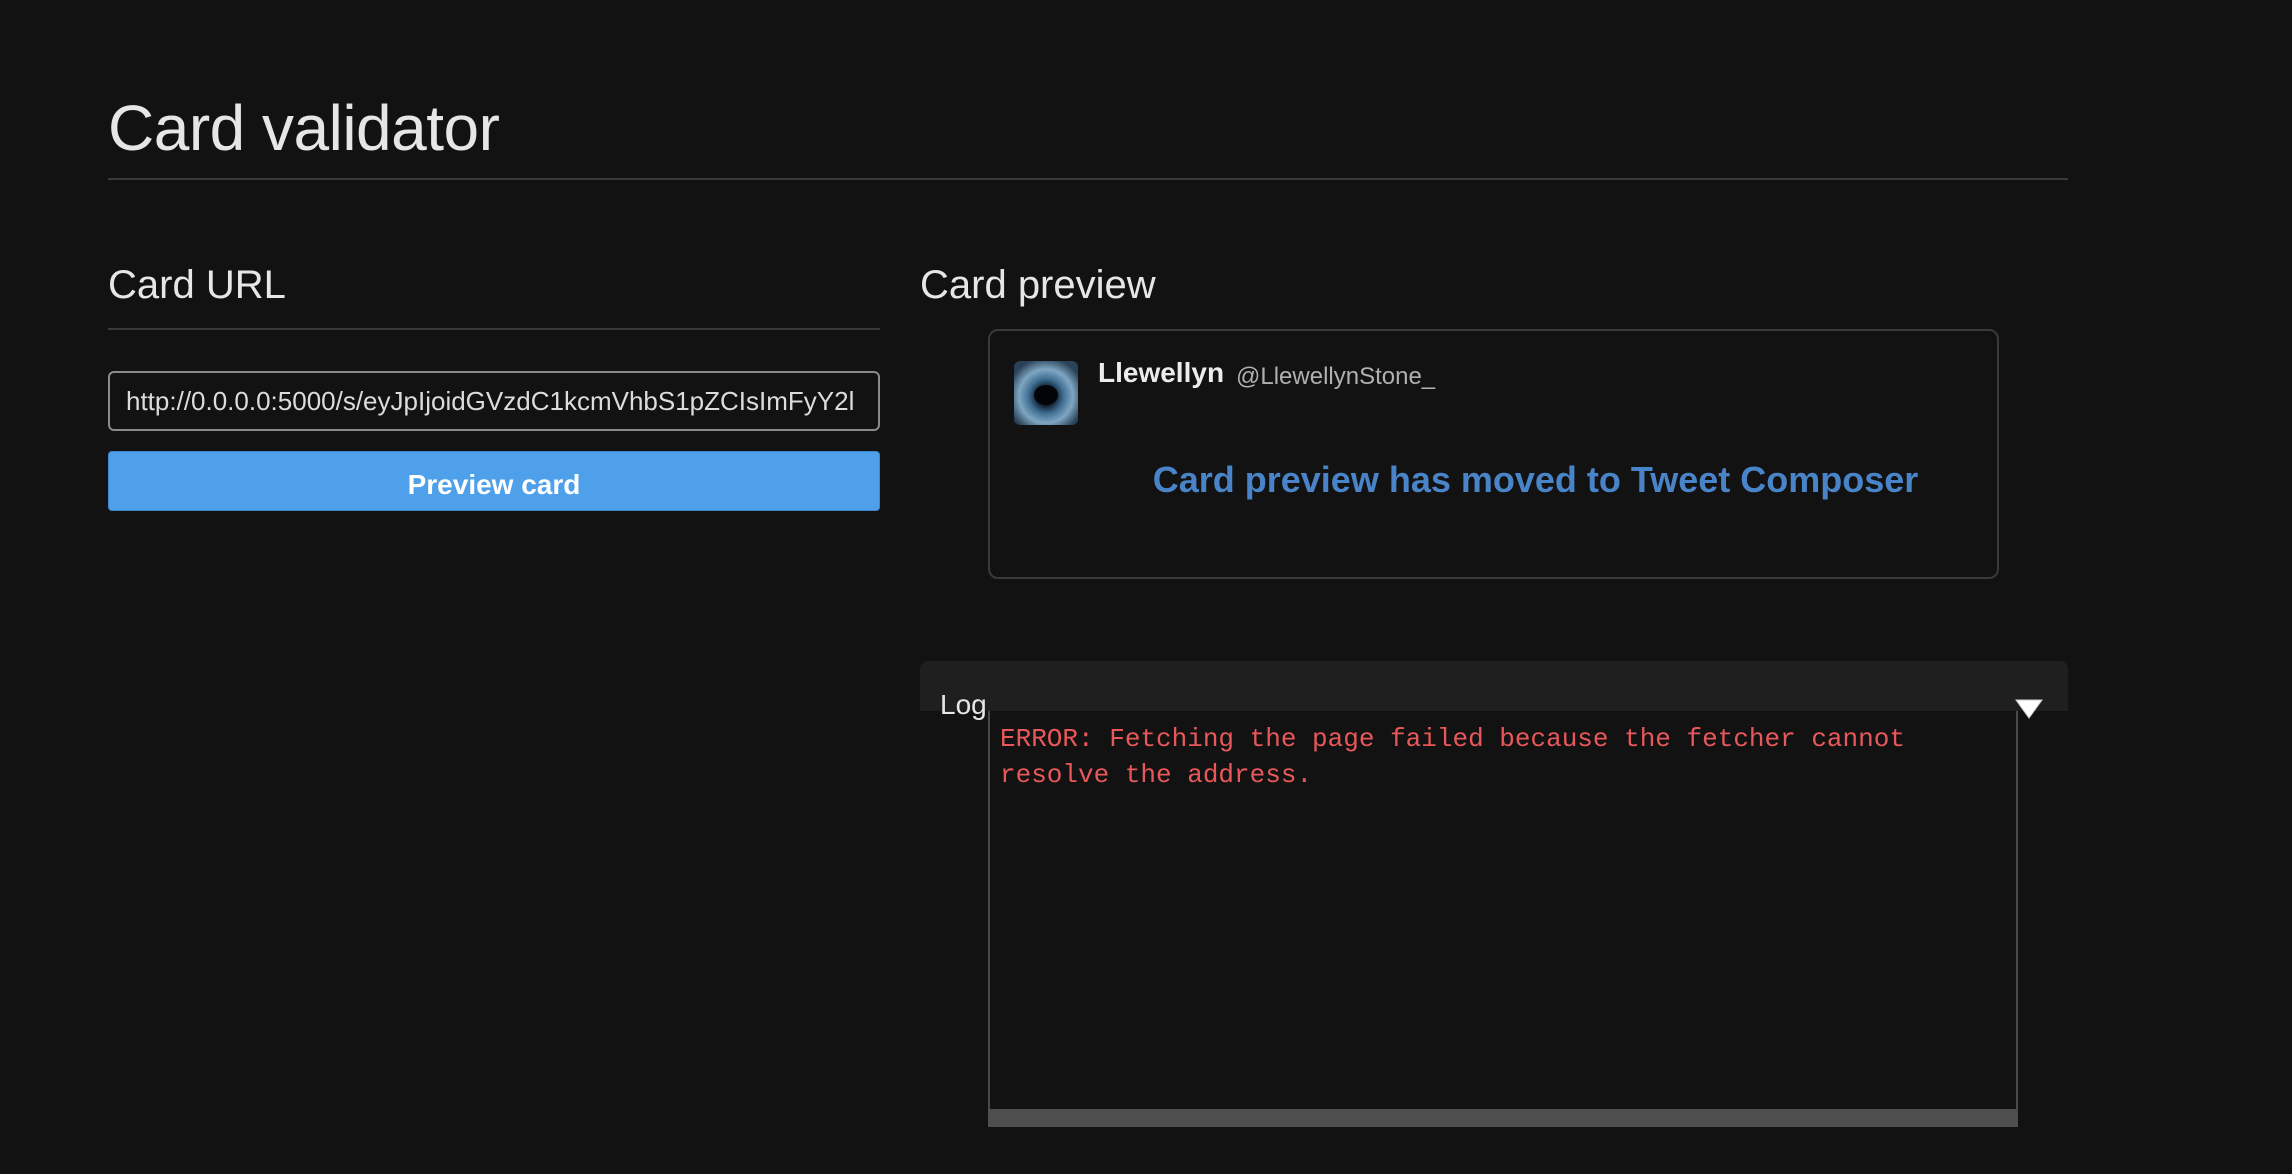 This screenshot has width=2292, height=1174. What do you see at coordinates (2029, 709) in the screenshot?
I see `triangle-down-icon` at bounding box center [2029, 709].